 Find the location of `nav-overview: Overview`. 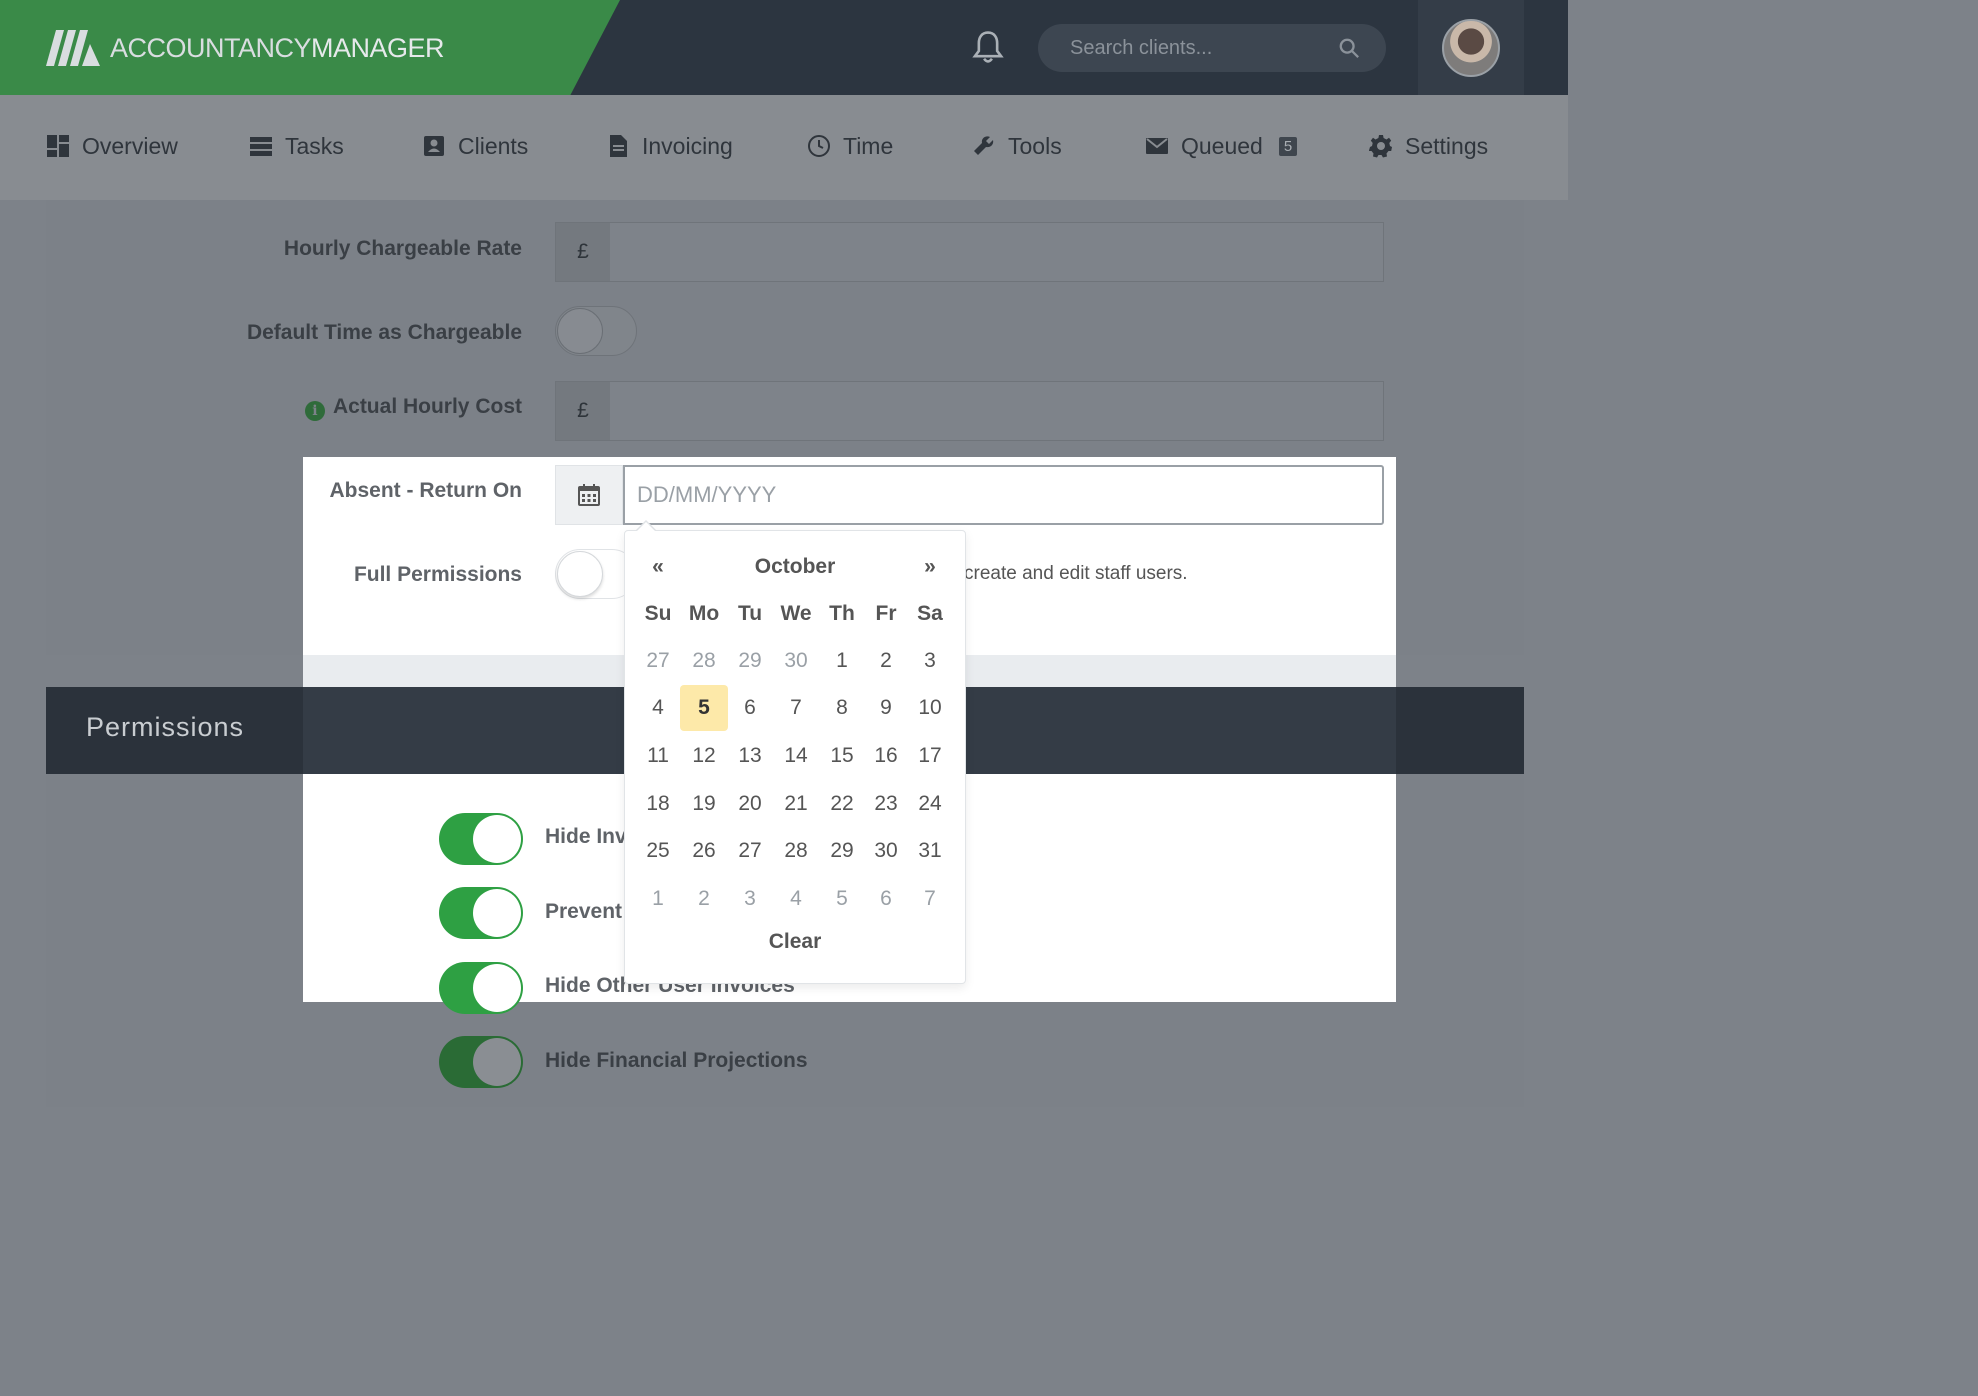

nav-overview: Overview is located at coordinates (112, 146).